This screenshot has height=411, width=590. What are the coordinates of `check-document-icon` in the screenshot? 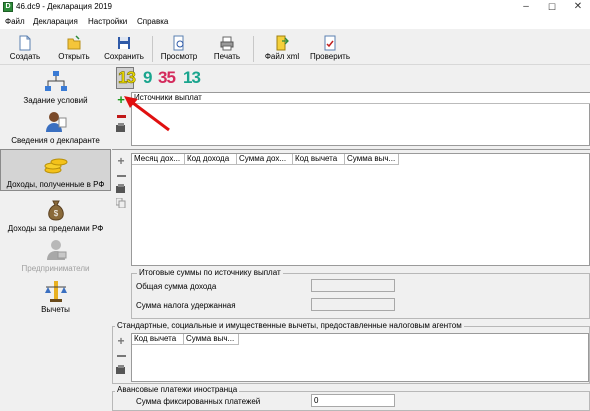 It's located at (330, 43).